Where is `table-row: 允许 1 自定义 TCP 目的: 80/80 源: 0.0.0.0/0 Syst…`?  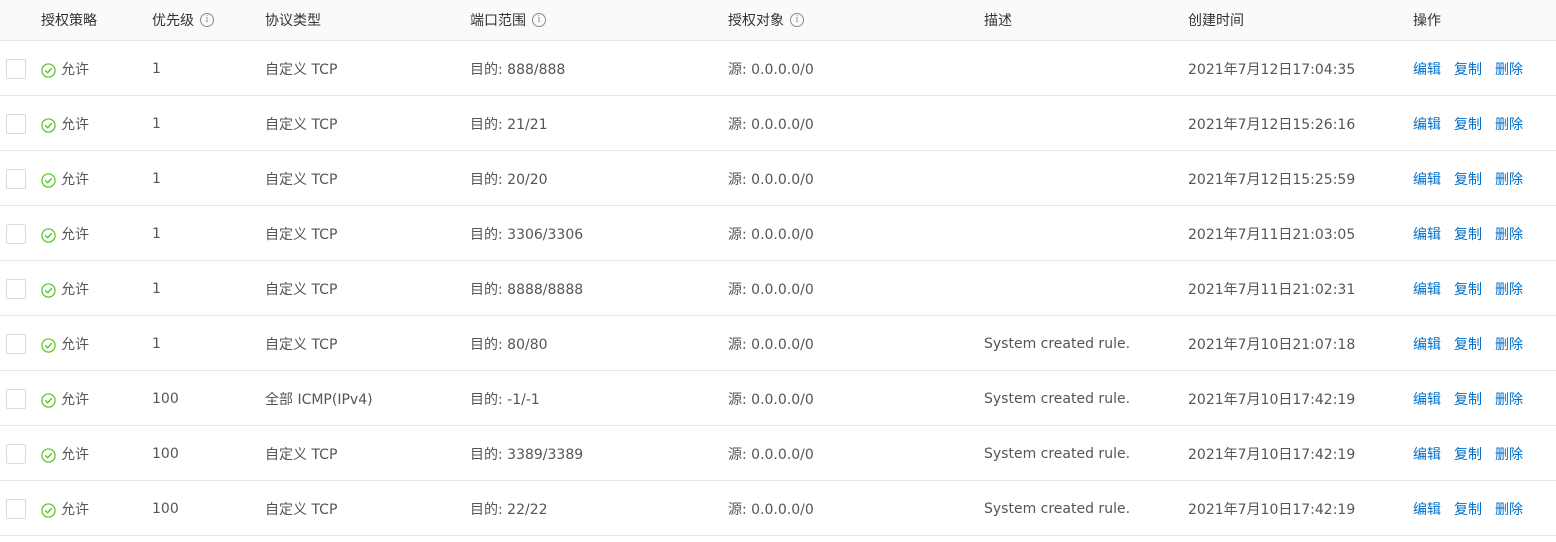
table-row: 允许 1 自定义 TCP 目的: 80/80 源: 0.0.0.0/0 Syst… is located at coordinates (778, 343).